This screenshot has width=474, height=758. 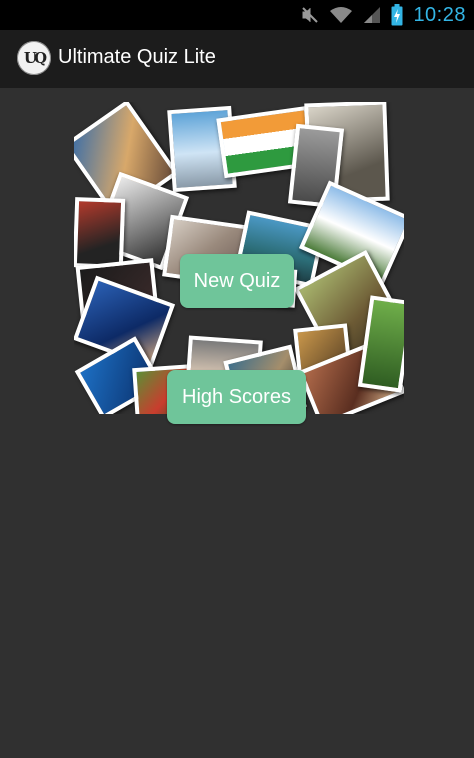 I want to click on status-icons: 10:28, so click(x=387, y=15).